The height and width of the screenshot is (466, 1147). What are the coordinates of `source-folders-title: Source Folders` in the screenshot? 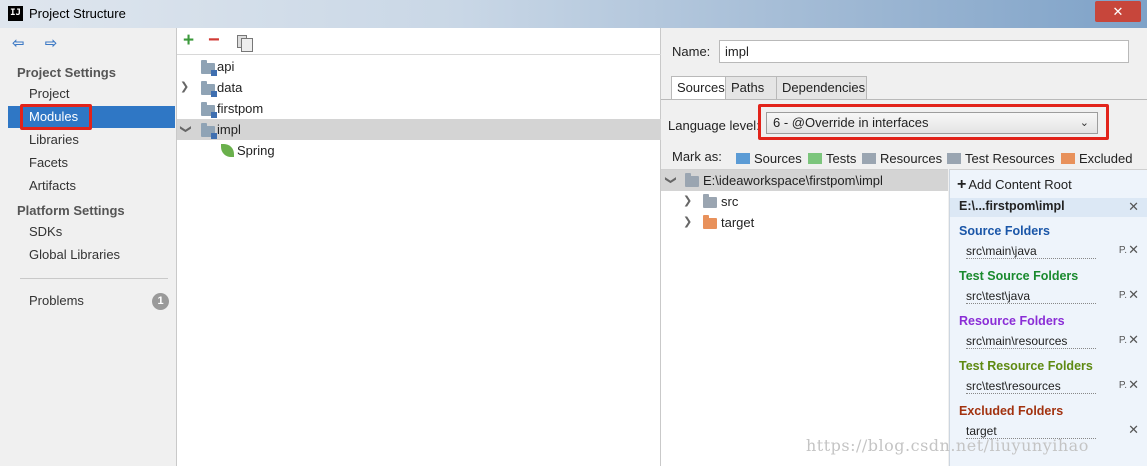 It's located at (1004, 231).